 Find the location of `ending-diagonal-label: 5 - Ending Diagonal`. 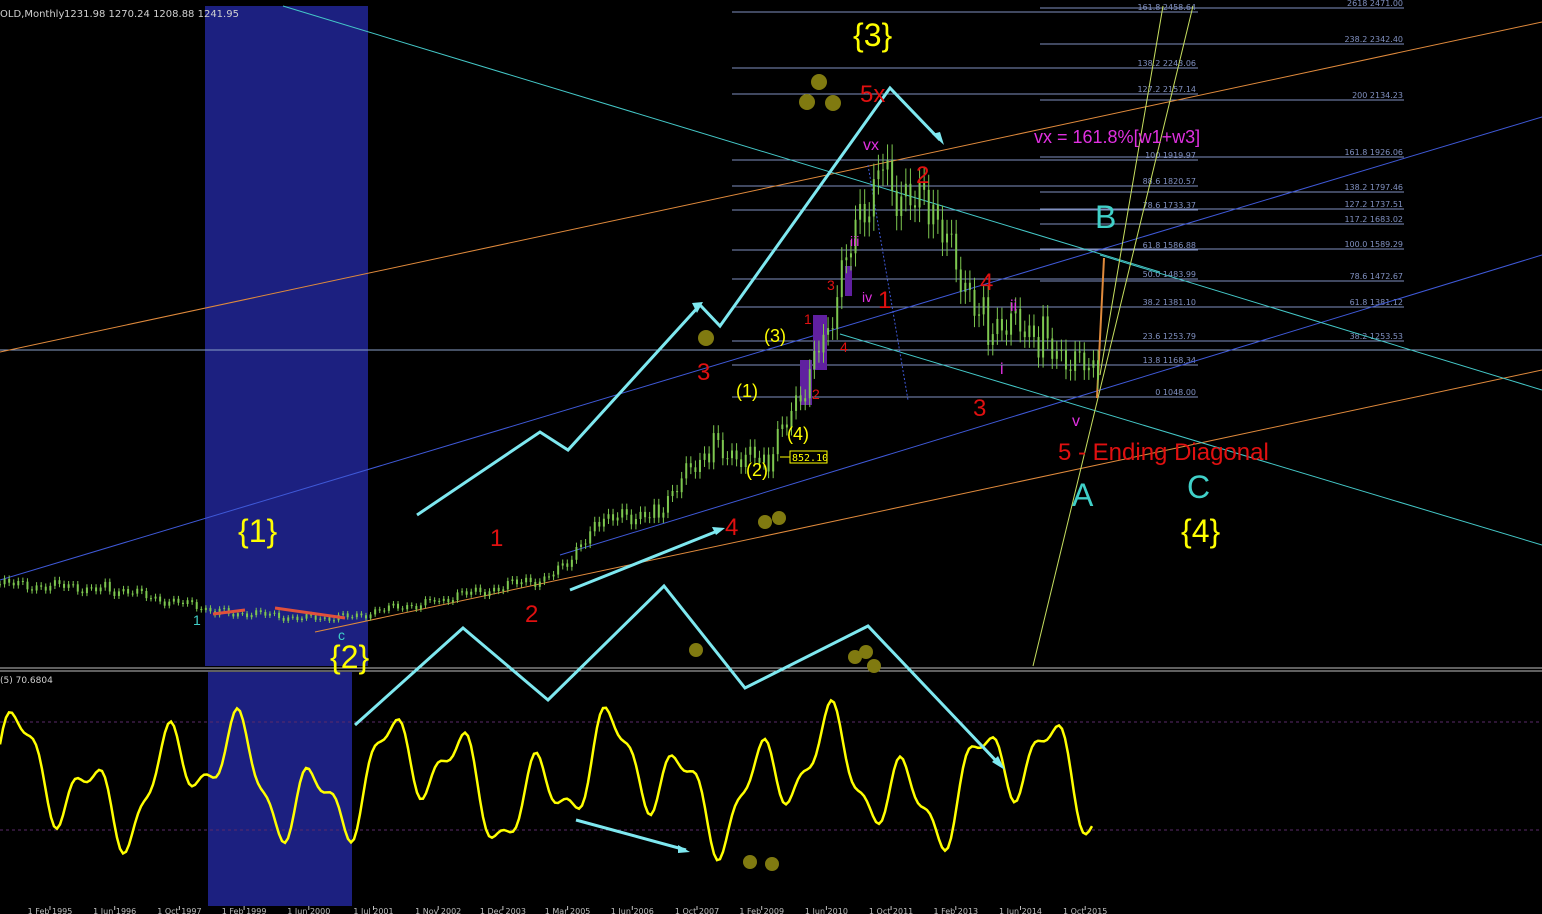

ending-diagonal-label: 5 - Ending Diagonal is located at coordinates (1163, 452).